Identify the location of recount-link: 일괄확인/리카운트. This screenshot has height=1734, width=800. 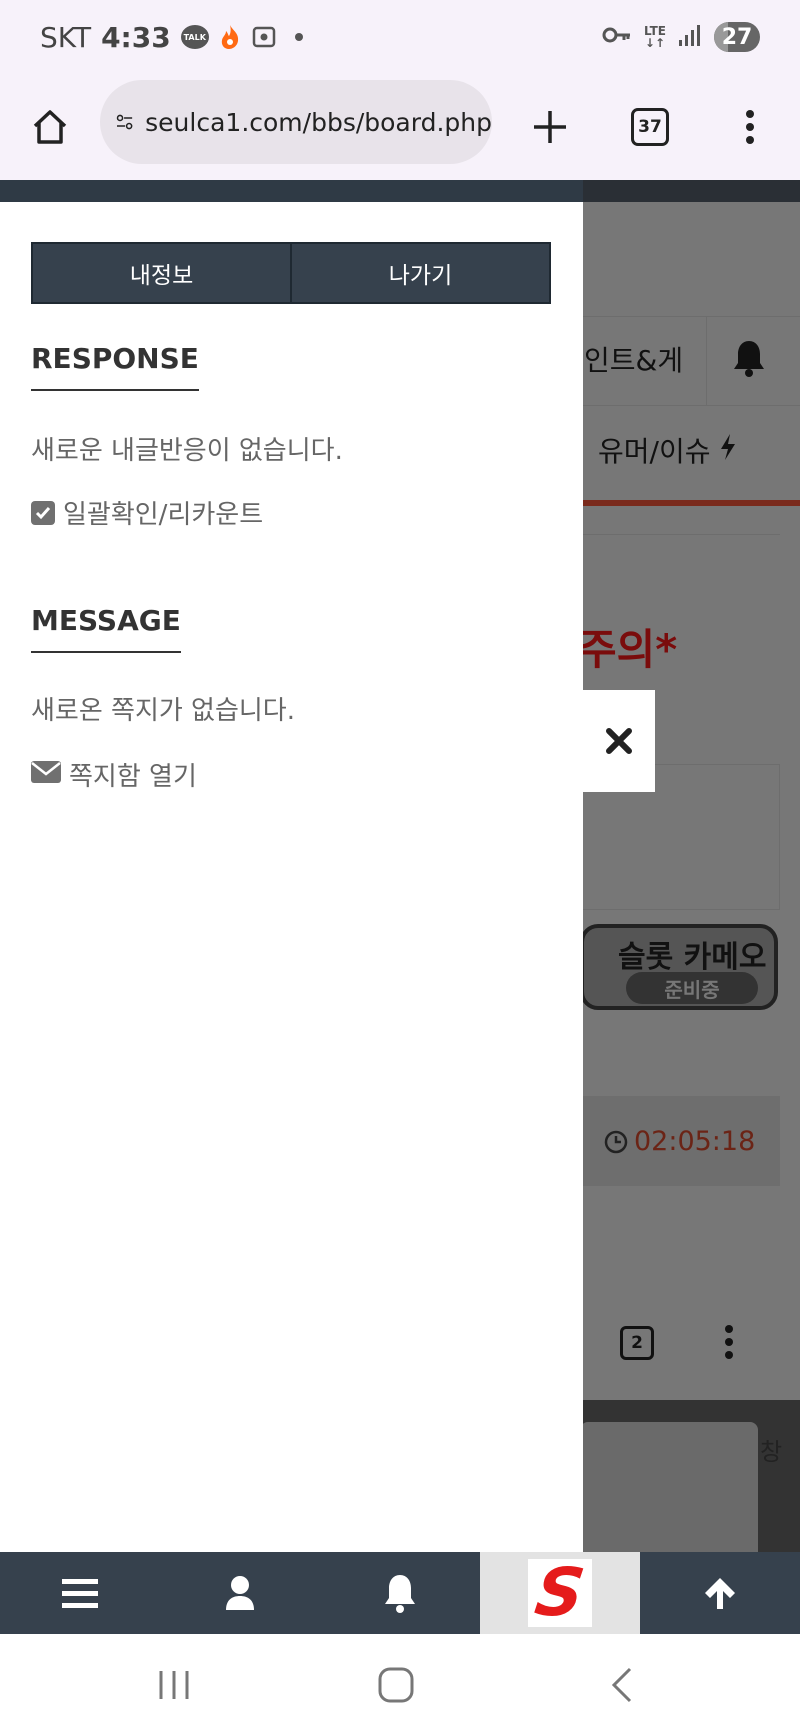
(147, 512).